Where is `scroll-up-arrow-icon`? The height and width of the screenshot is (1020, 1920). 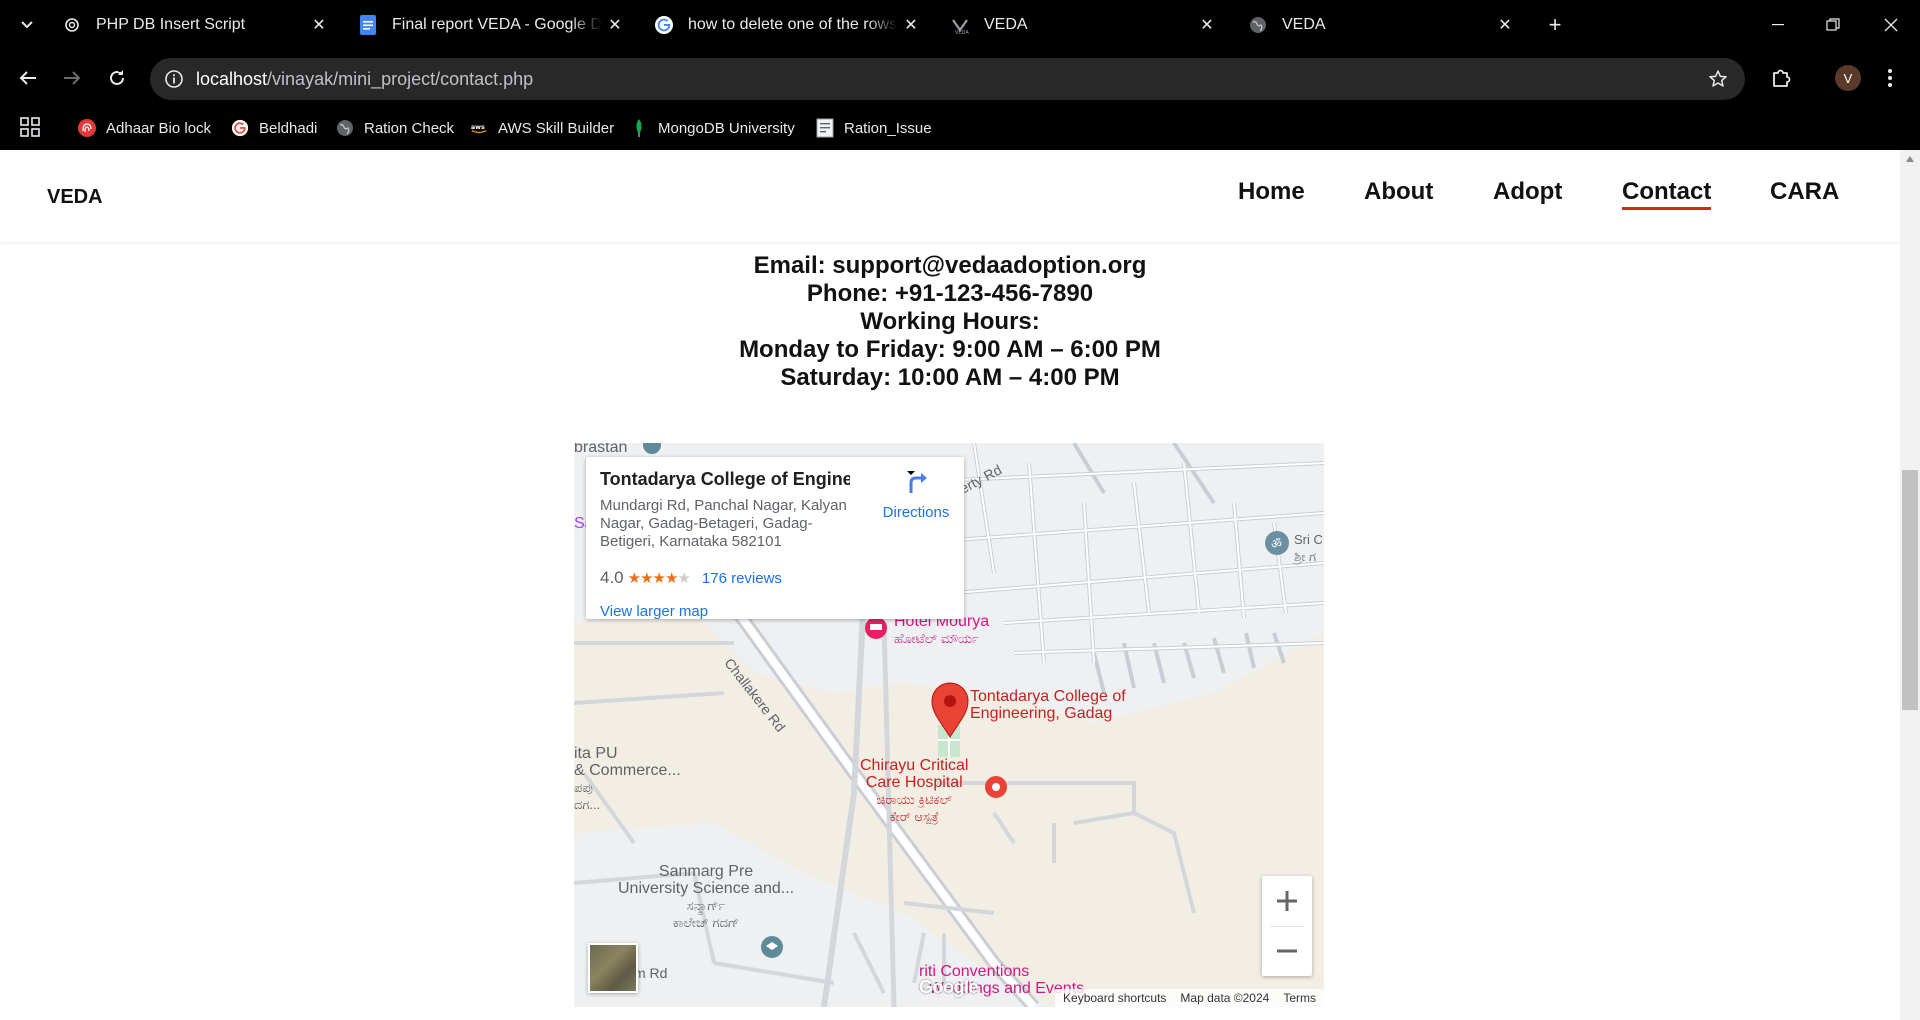
scroll-up-arrow-icon is located at coordinates (1910, 159).